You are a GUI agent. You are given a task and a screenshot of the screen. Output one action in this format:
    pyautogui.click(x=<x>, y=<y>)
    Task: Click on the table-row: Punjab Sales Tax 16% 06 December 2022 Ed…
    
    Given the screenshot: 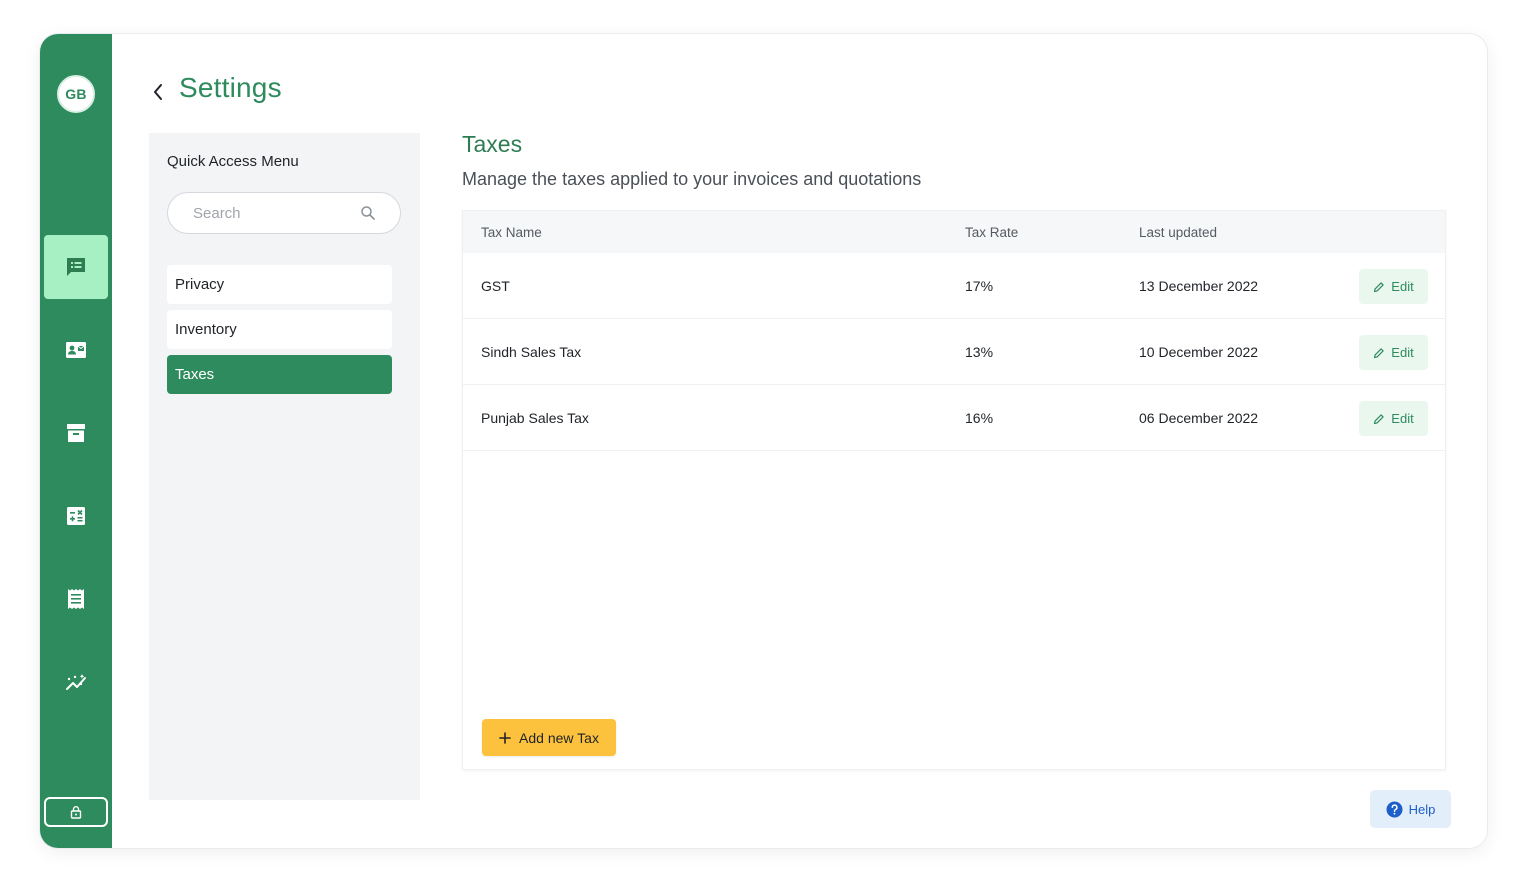 What is the action you would take?
    pyautogui.click(x=954, y=418)
    